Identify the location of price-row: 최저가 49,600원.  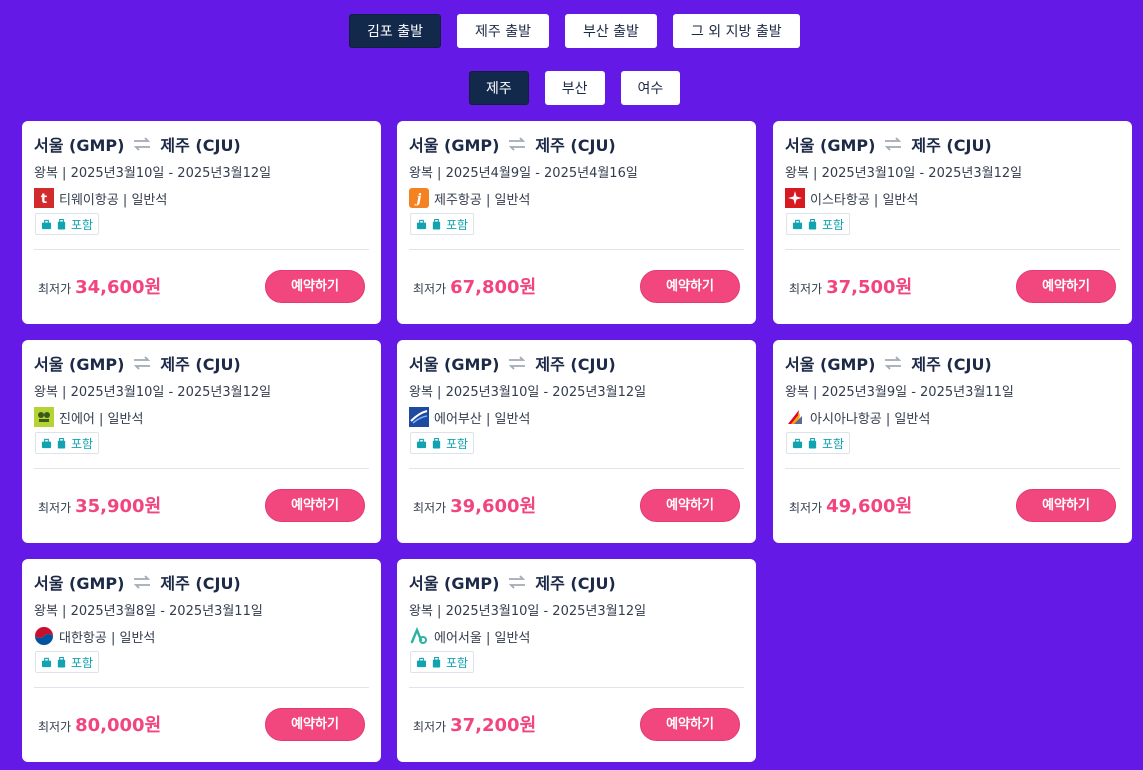
(850, 505).